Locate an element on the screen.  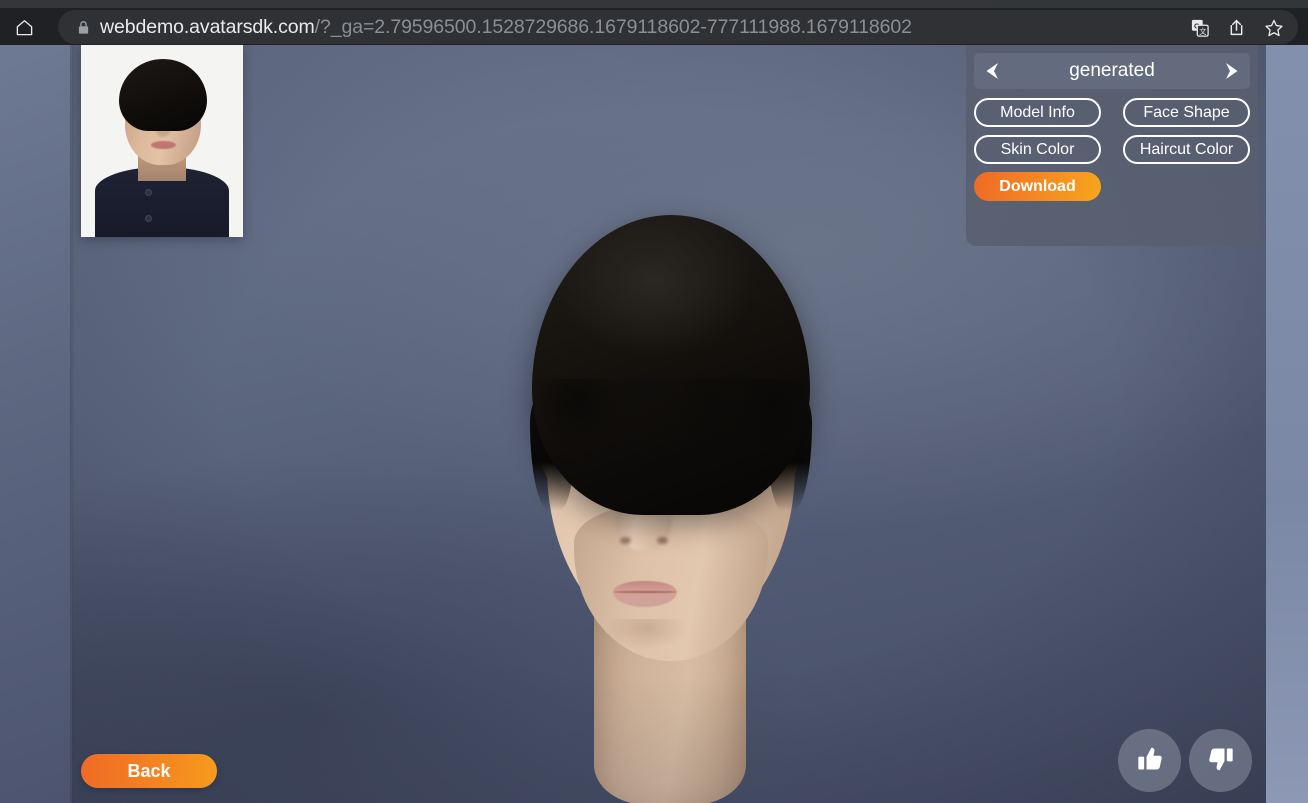
viewport-left-seam is located at coordinates (72, 424).